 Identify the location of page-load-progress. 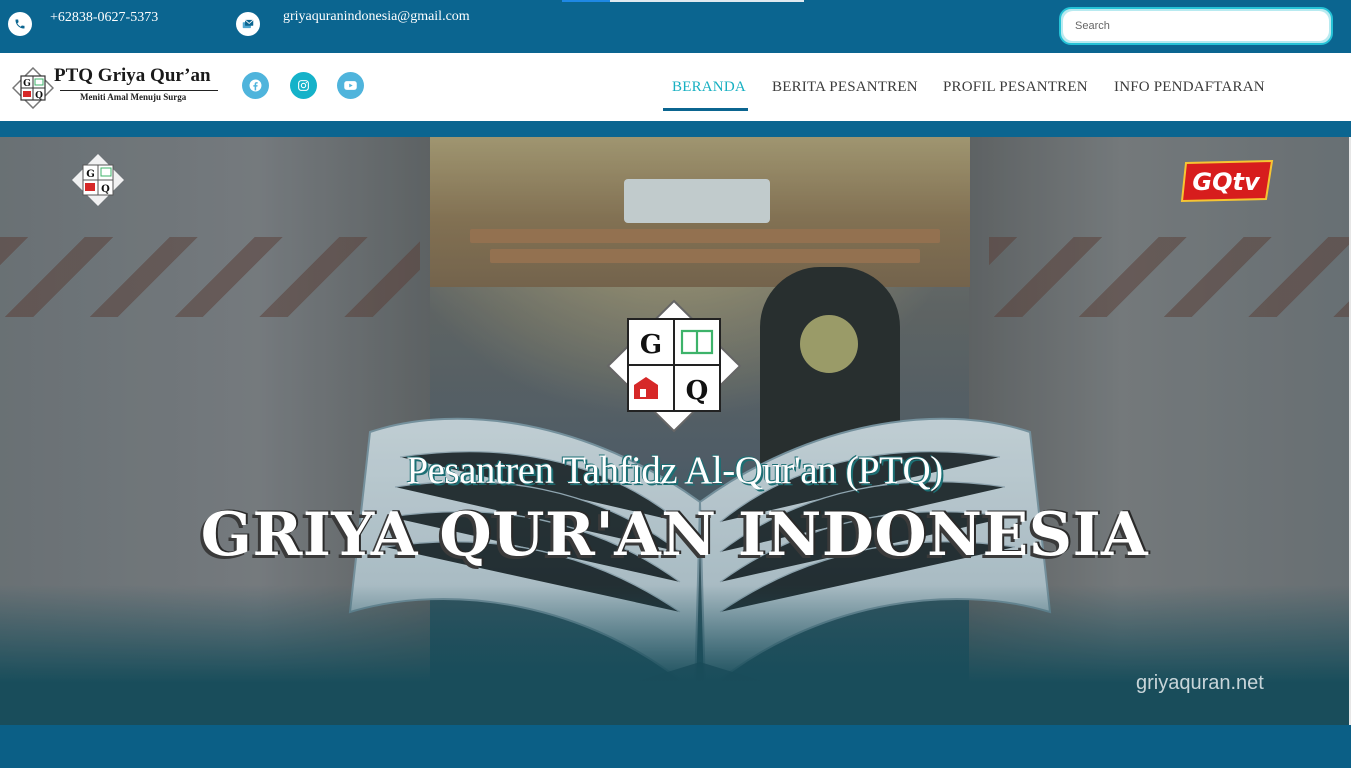
(683, 1).